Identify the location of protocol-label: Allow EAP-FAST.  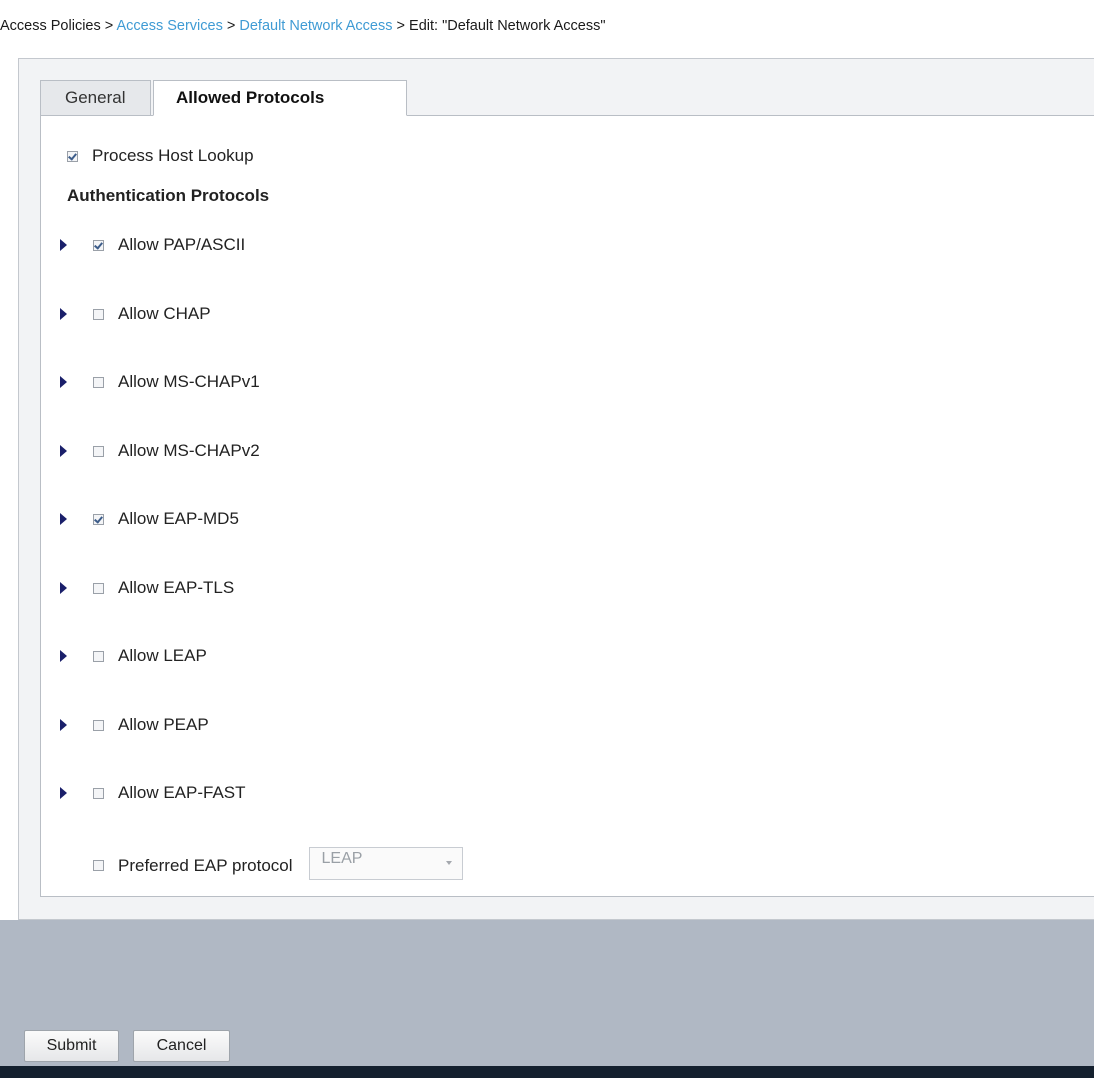
(182, 792).